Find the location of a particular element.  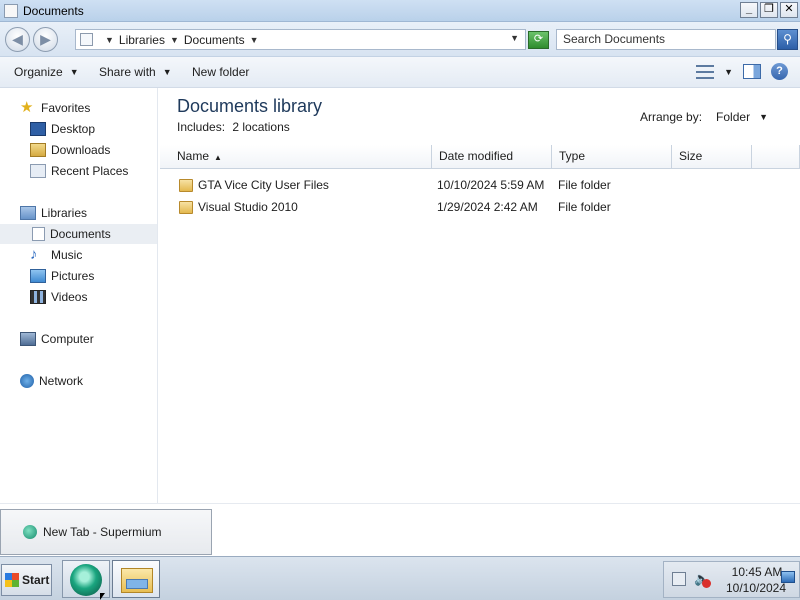

downloads-icon is located at coordinates (38, 150).